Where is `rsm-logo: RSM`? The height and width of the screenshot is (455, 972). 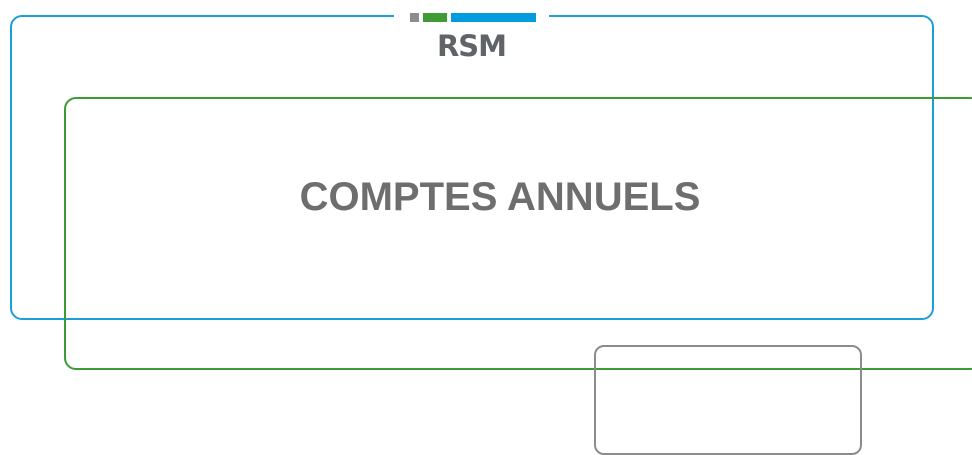 rsm-logo: RSM is located at coordinates (471, 38).